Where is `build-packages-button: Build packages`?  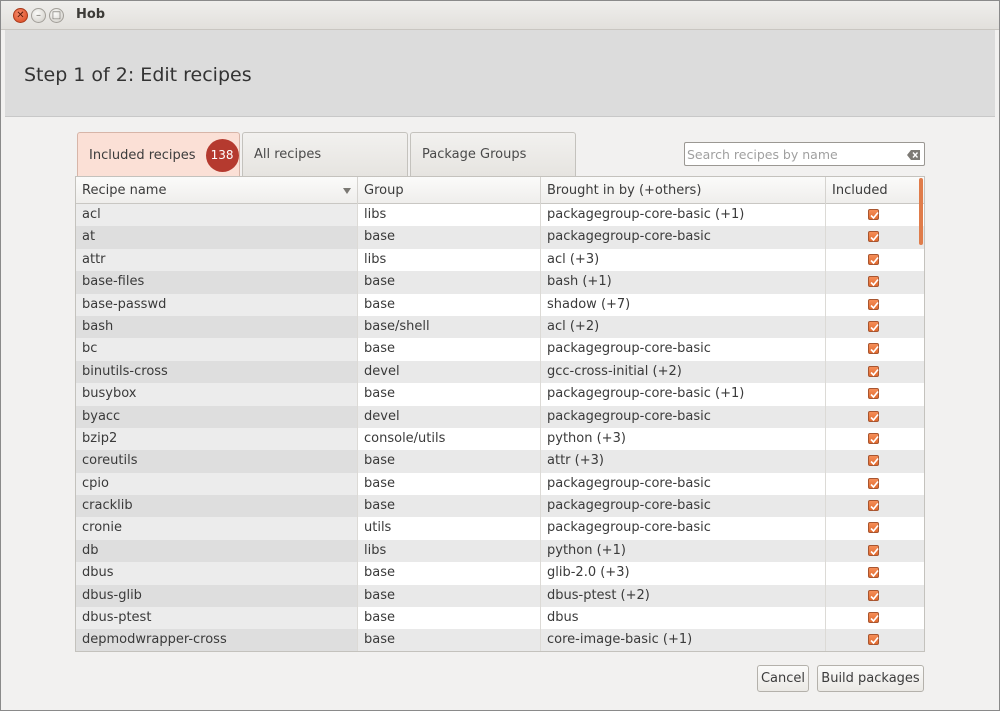
build-packages-button: Build packages is located at coordinates (870, 678).